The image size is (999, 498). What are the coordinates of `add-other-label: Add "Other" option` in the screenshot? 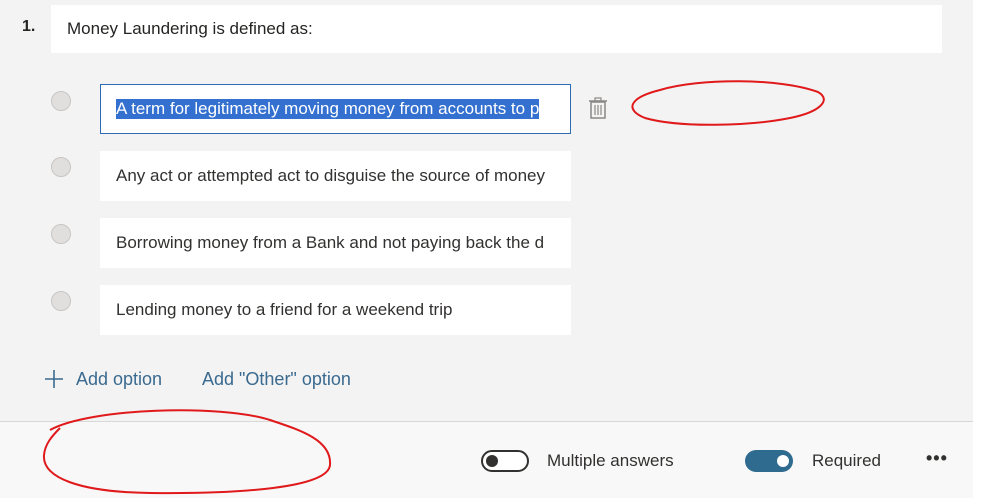 It's located at (276, 378).